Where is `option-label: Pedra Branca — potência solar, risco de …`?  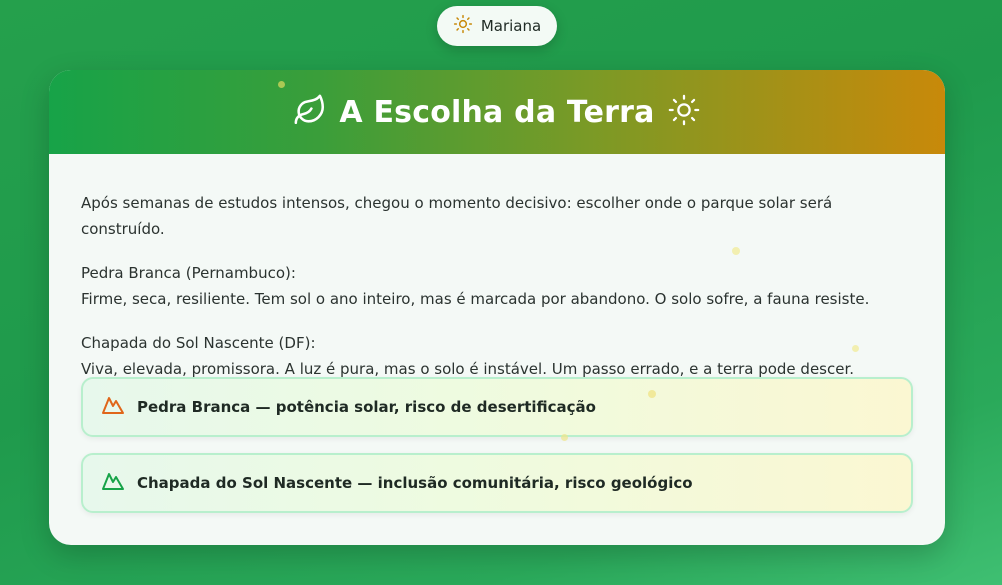 option-label: Pedra Branca — potência solar, risco de … is located at coordinates (366, 407).